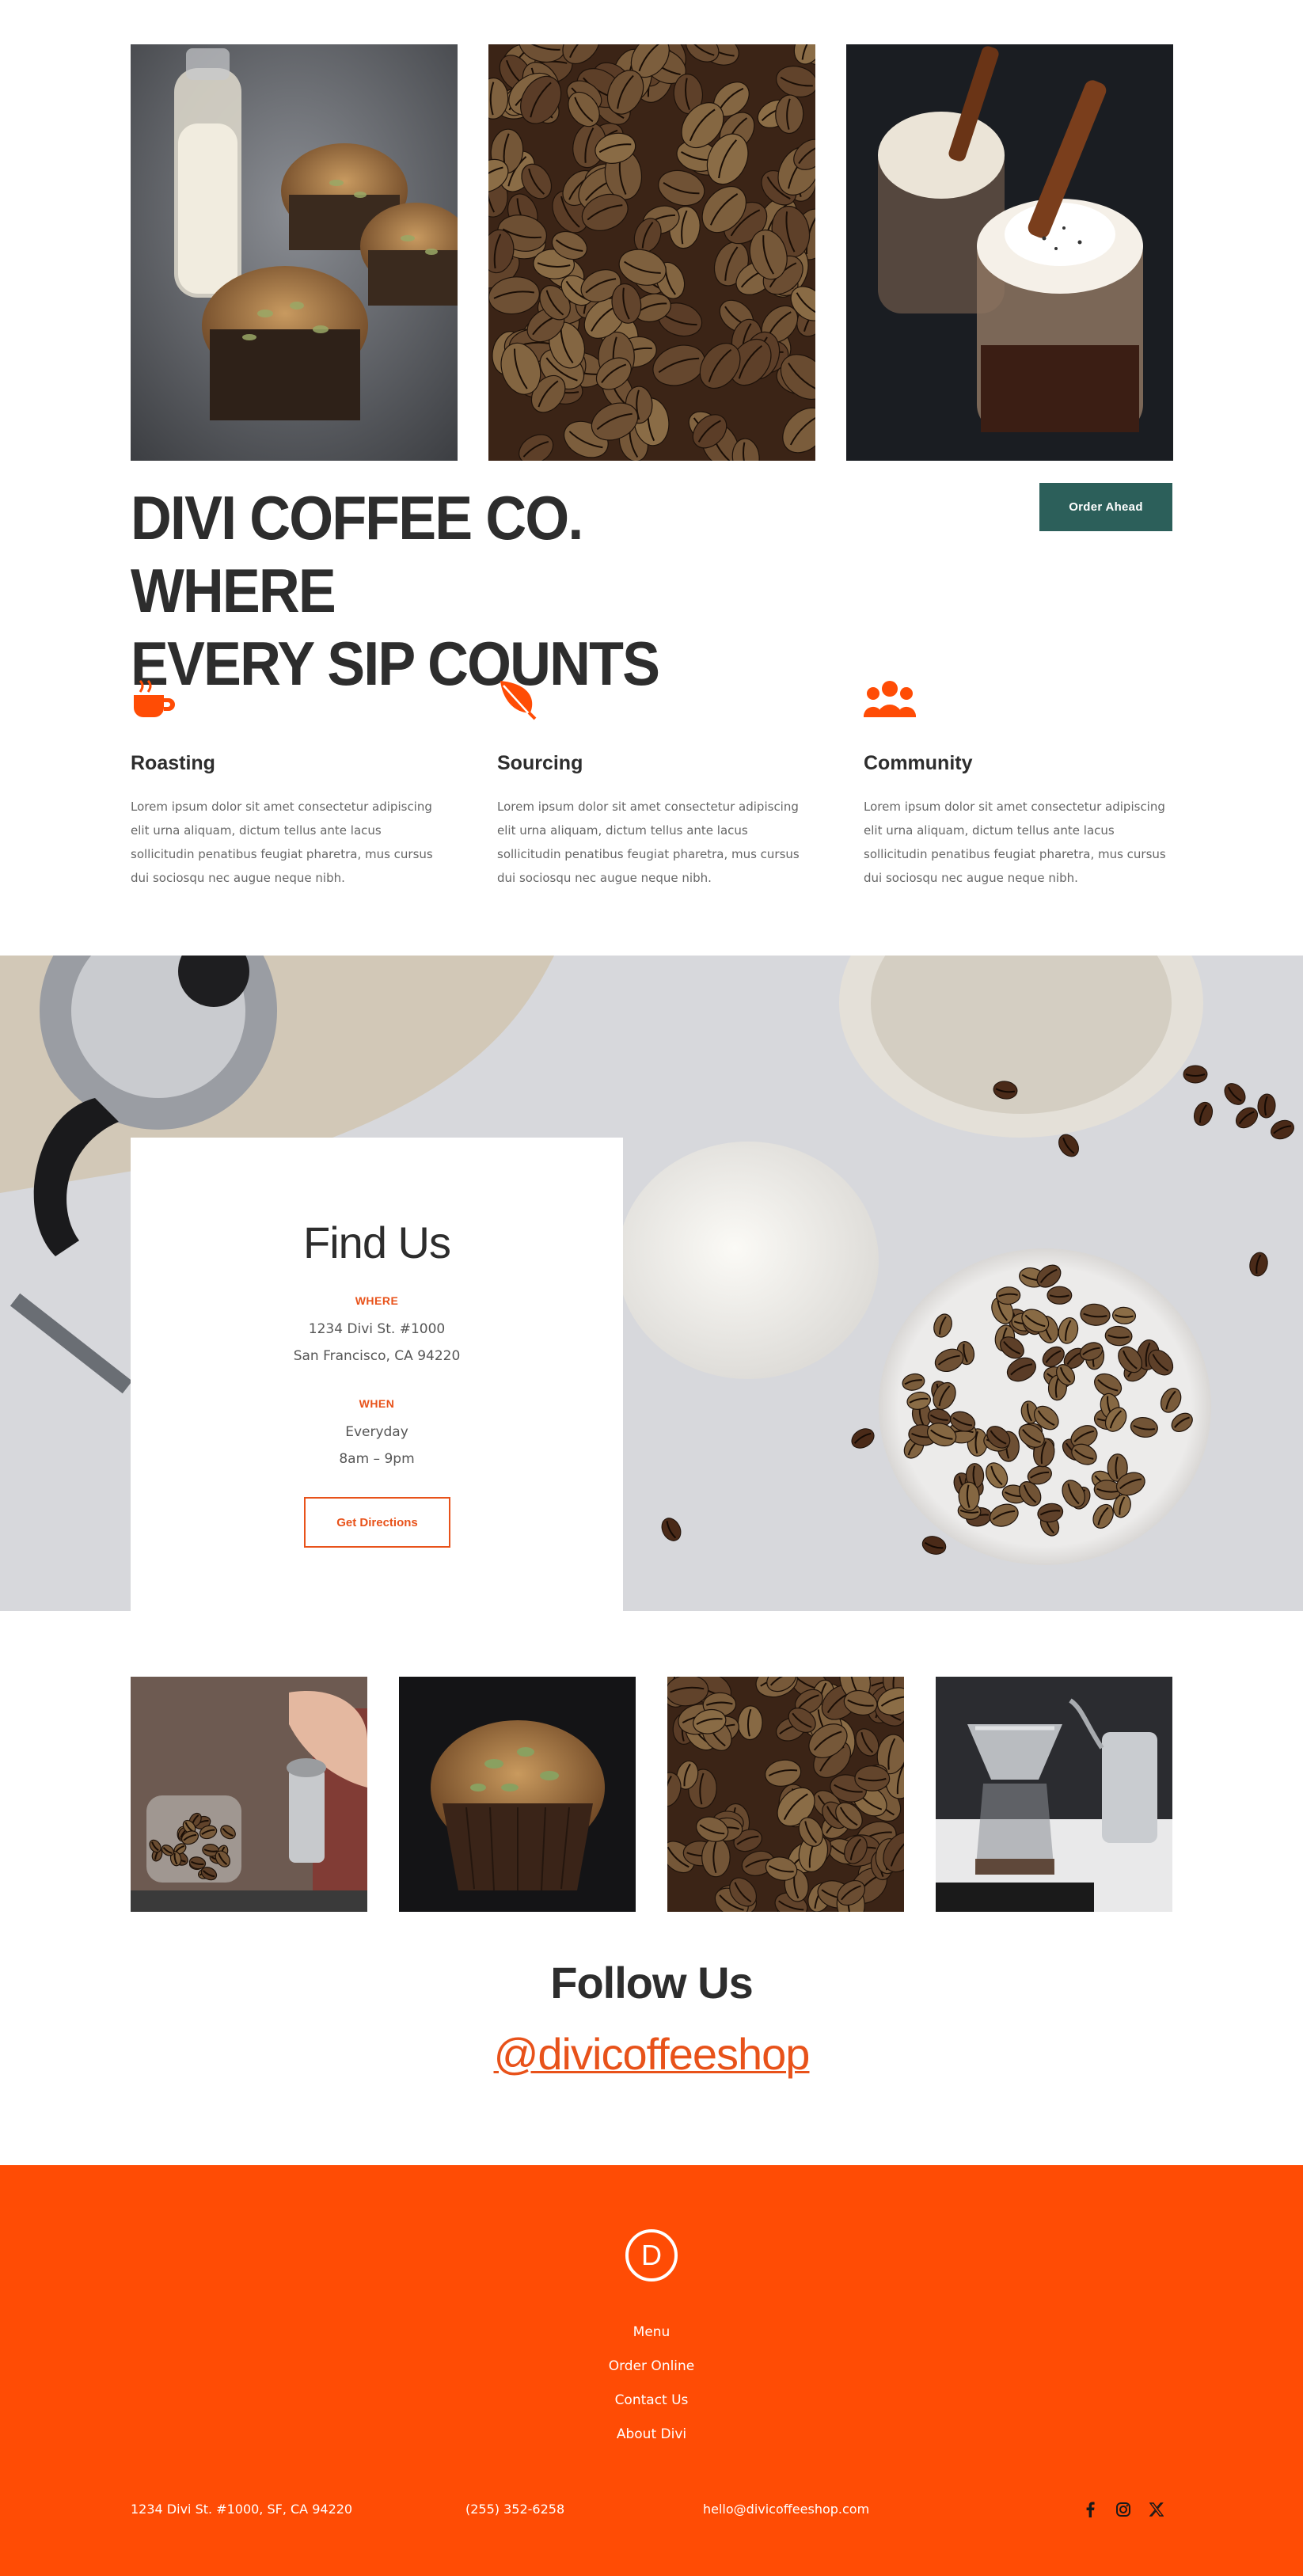 This screenshot has height=2576, width=1303. What do you see at coordinates (377, 1523) in the screenshot?
I see `get-directions-button: Get Directions` at bounding box center [377, 1523].